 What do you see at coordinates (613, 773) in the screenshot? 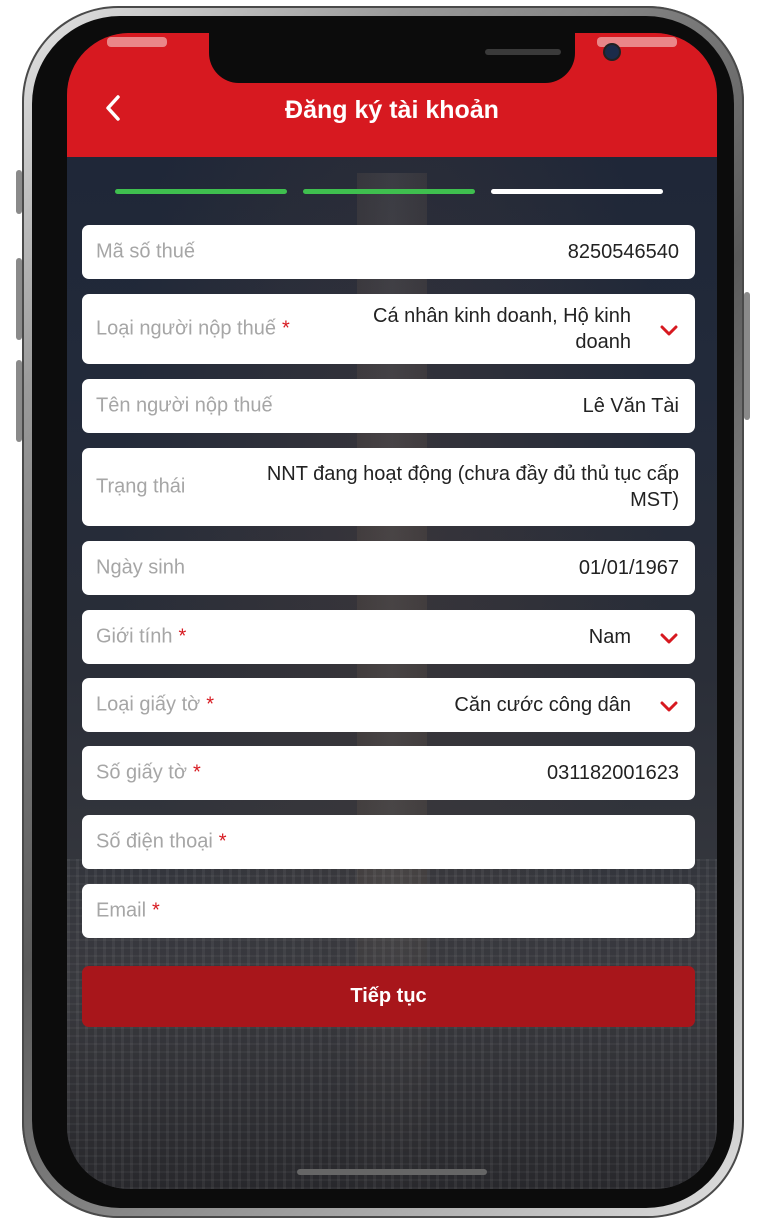
I see `document-number-value: 031182001623` at bounding box center [613, 773].